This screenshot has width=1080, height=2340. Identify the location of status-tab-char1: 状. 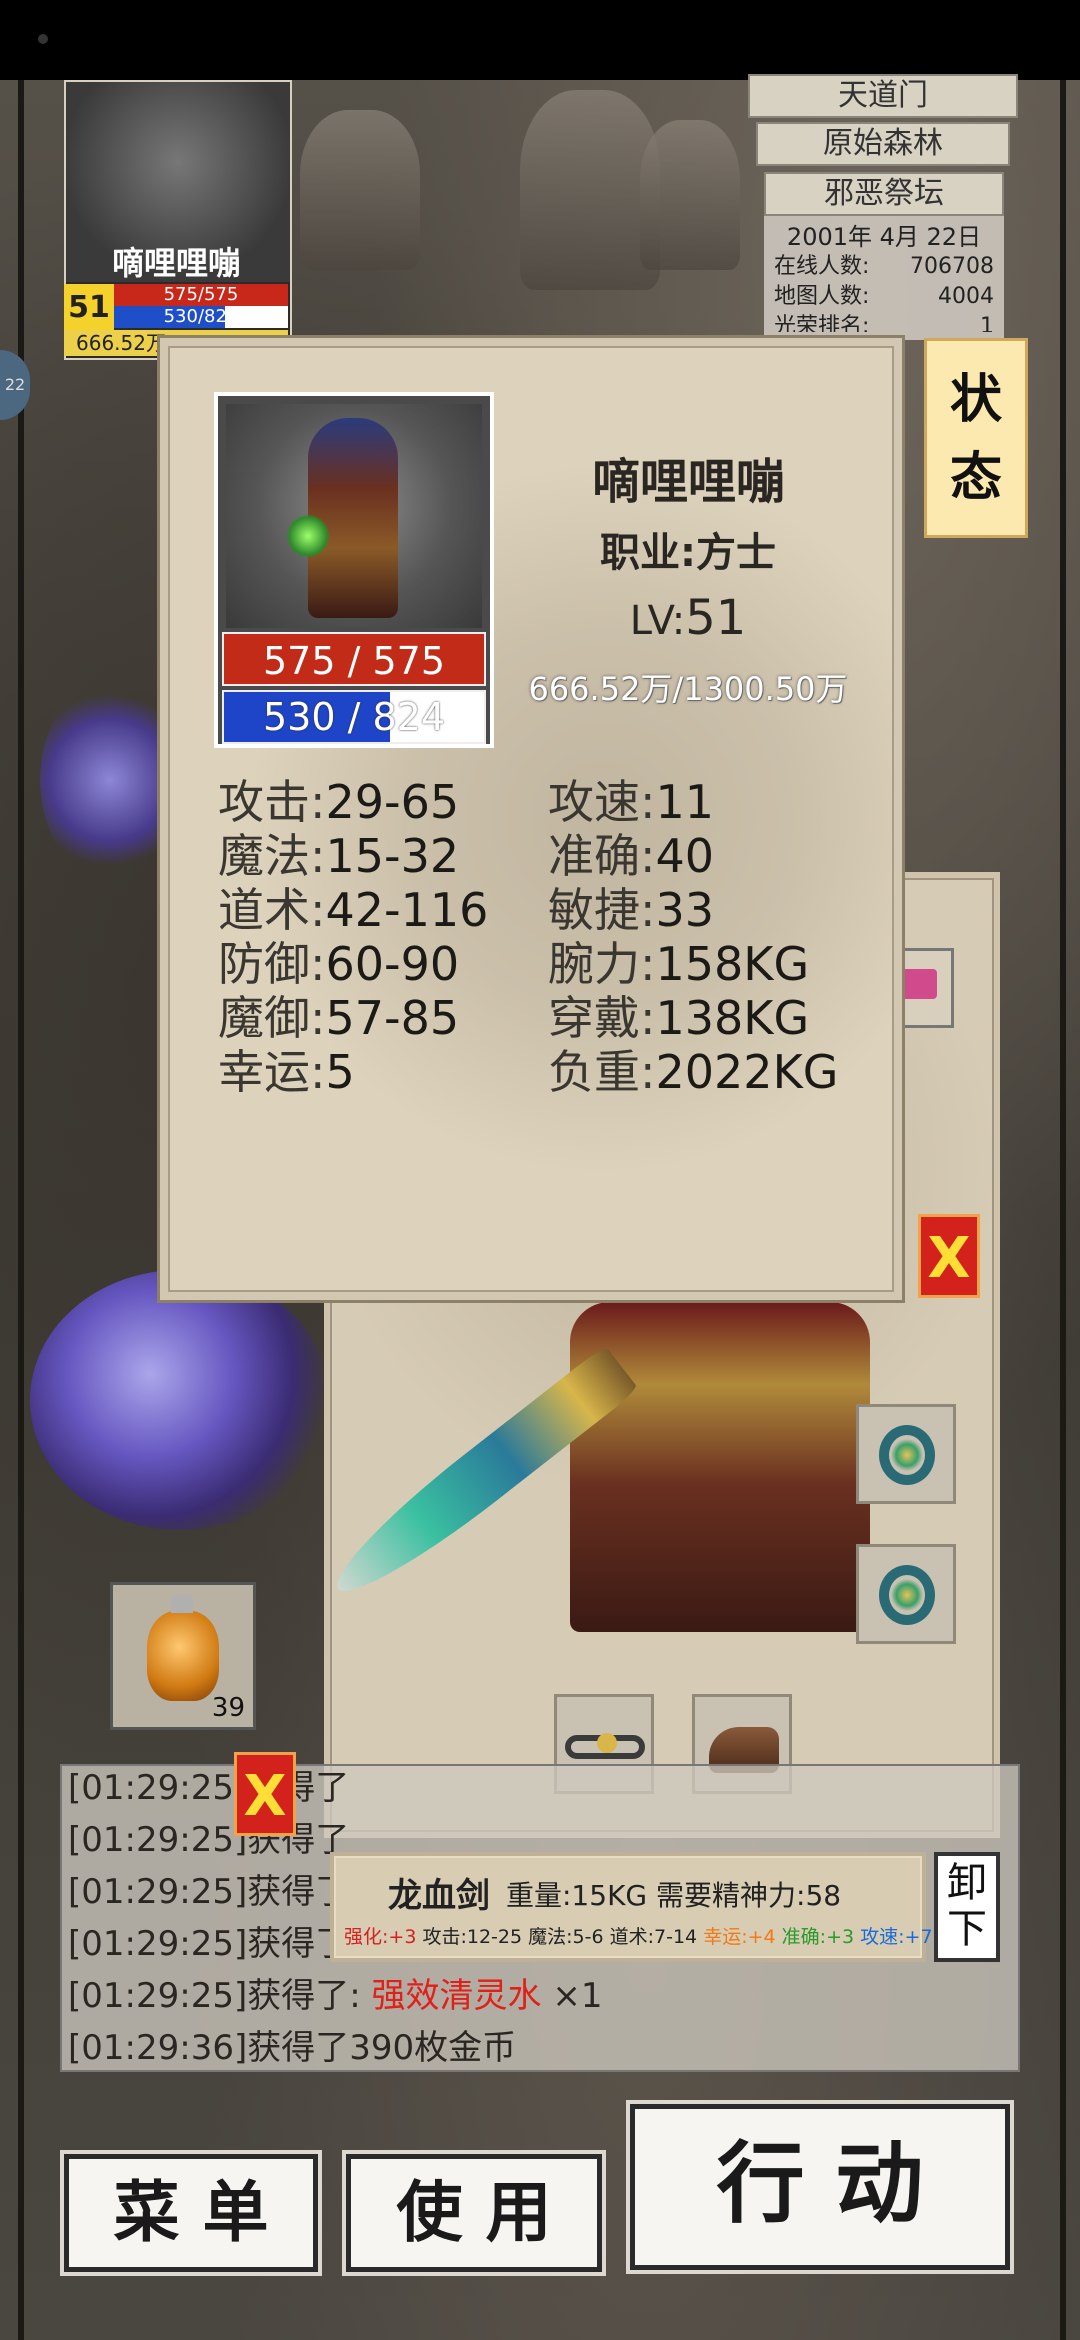
(975, 400).